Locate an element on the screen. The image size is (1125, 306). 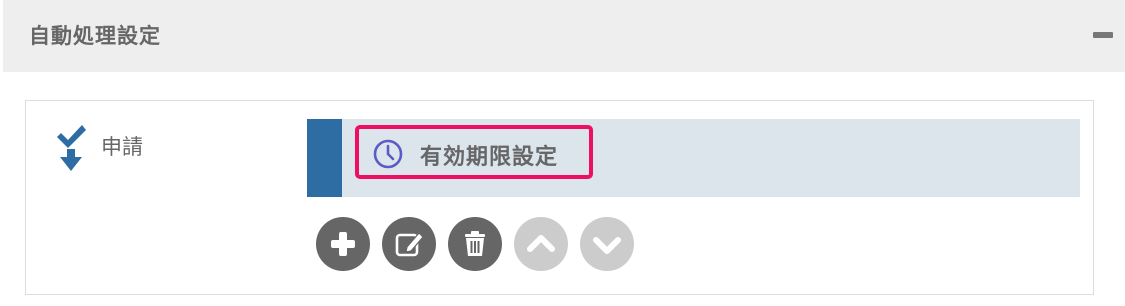
check-arrow-down-icon is located at coordinates (71, 148).